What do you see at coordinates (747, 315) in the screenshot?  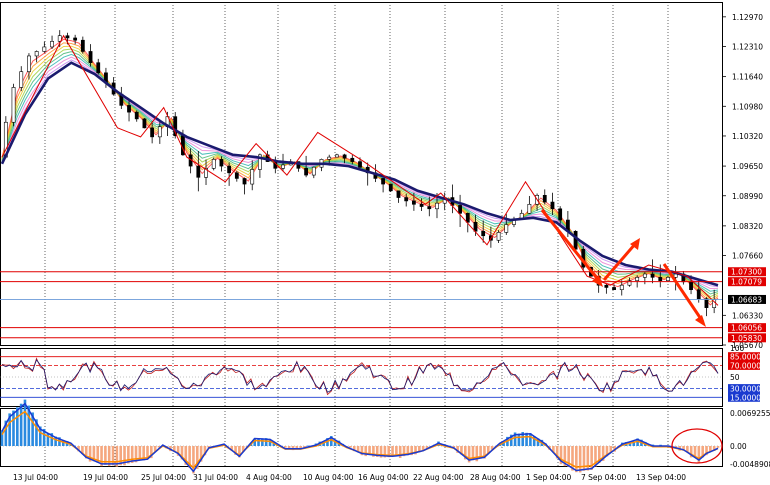 I see `y-tick-label: 1.06330` at bounding box center [747, 315].